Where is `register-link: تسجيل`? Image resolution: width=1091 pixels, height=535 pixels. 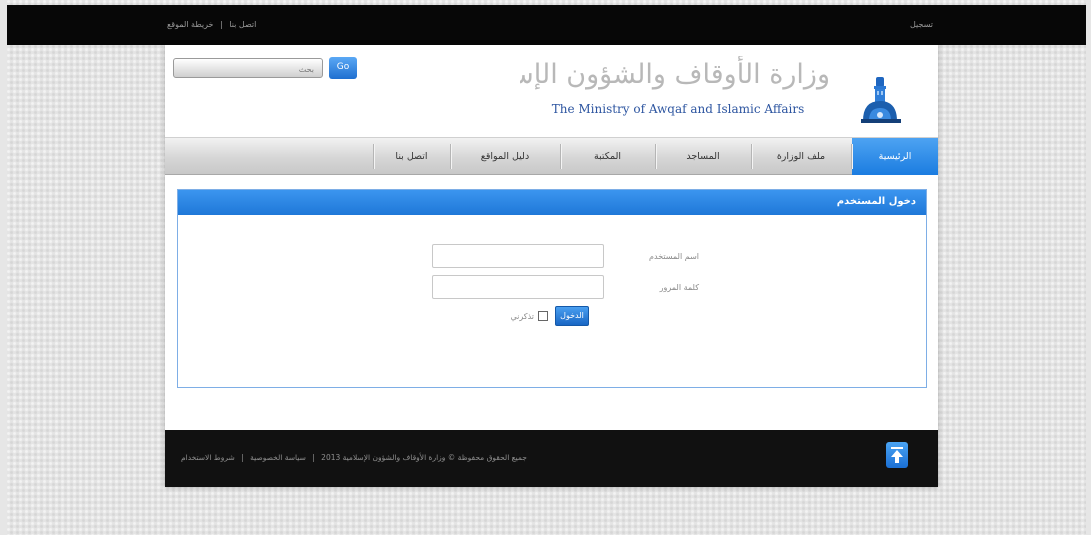
register-link: تسجيل is located at coordinates (921, 24).